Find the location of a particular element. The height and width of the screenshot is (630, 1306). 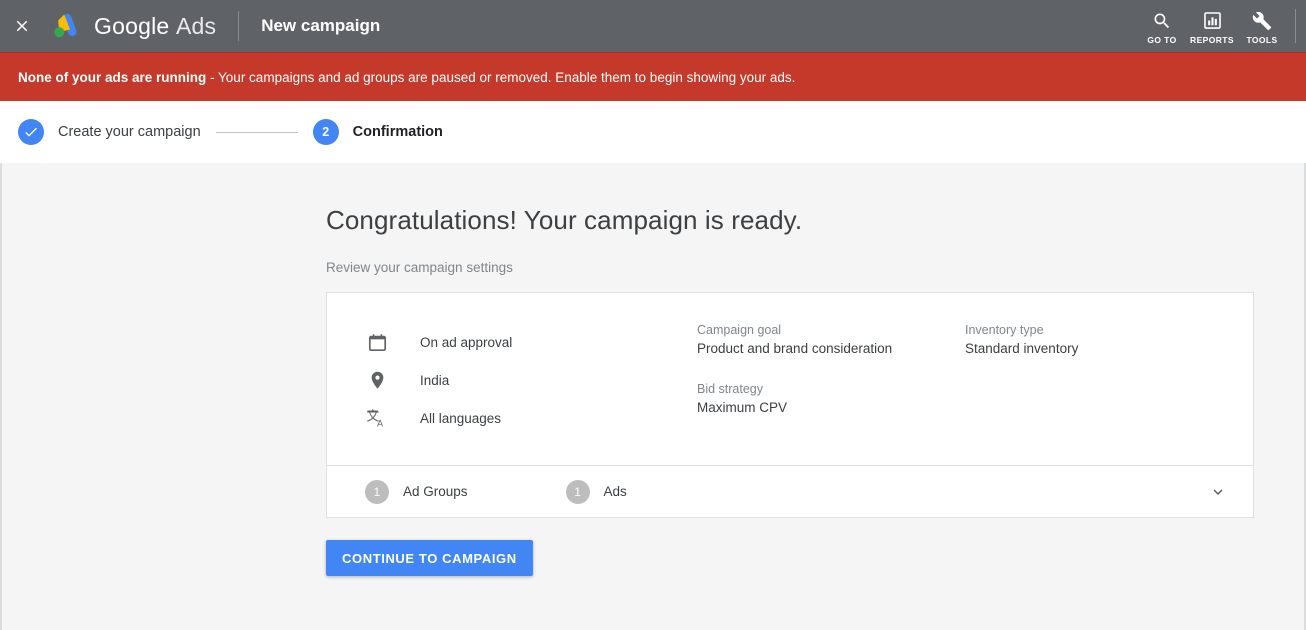

search-icon is located at coordinates (1162, 21).